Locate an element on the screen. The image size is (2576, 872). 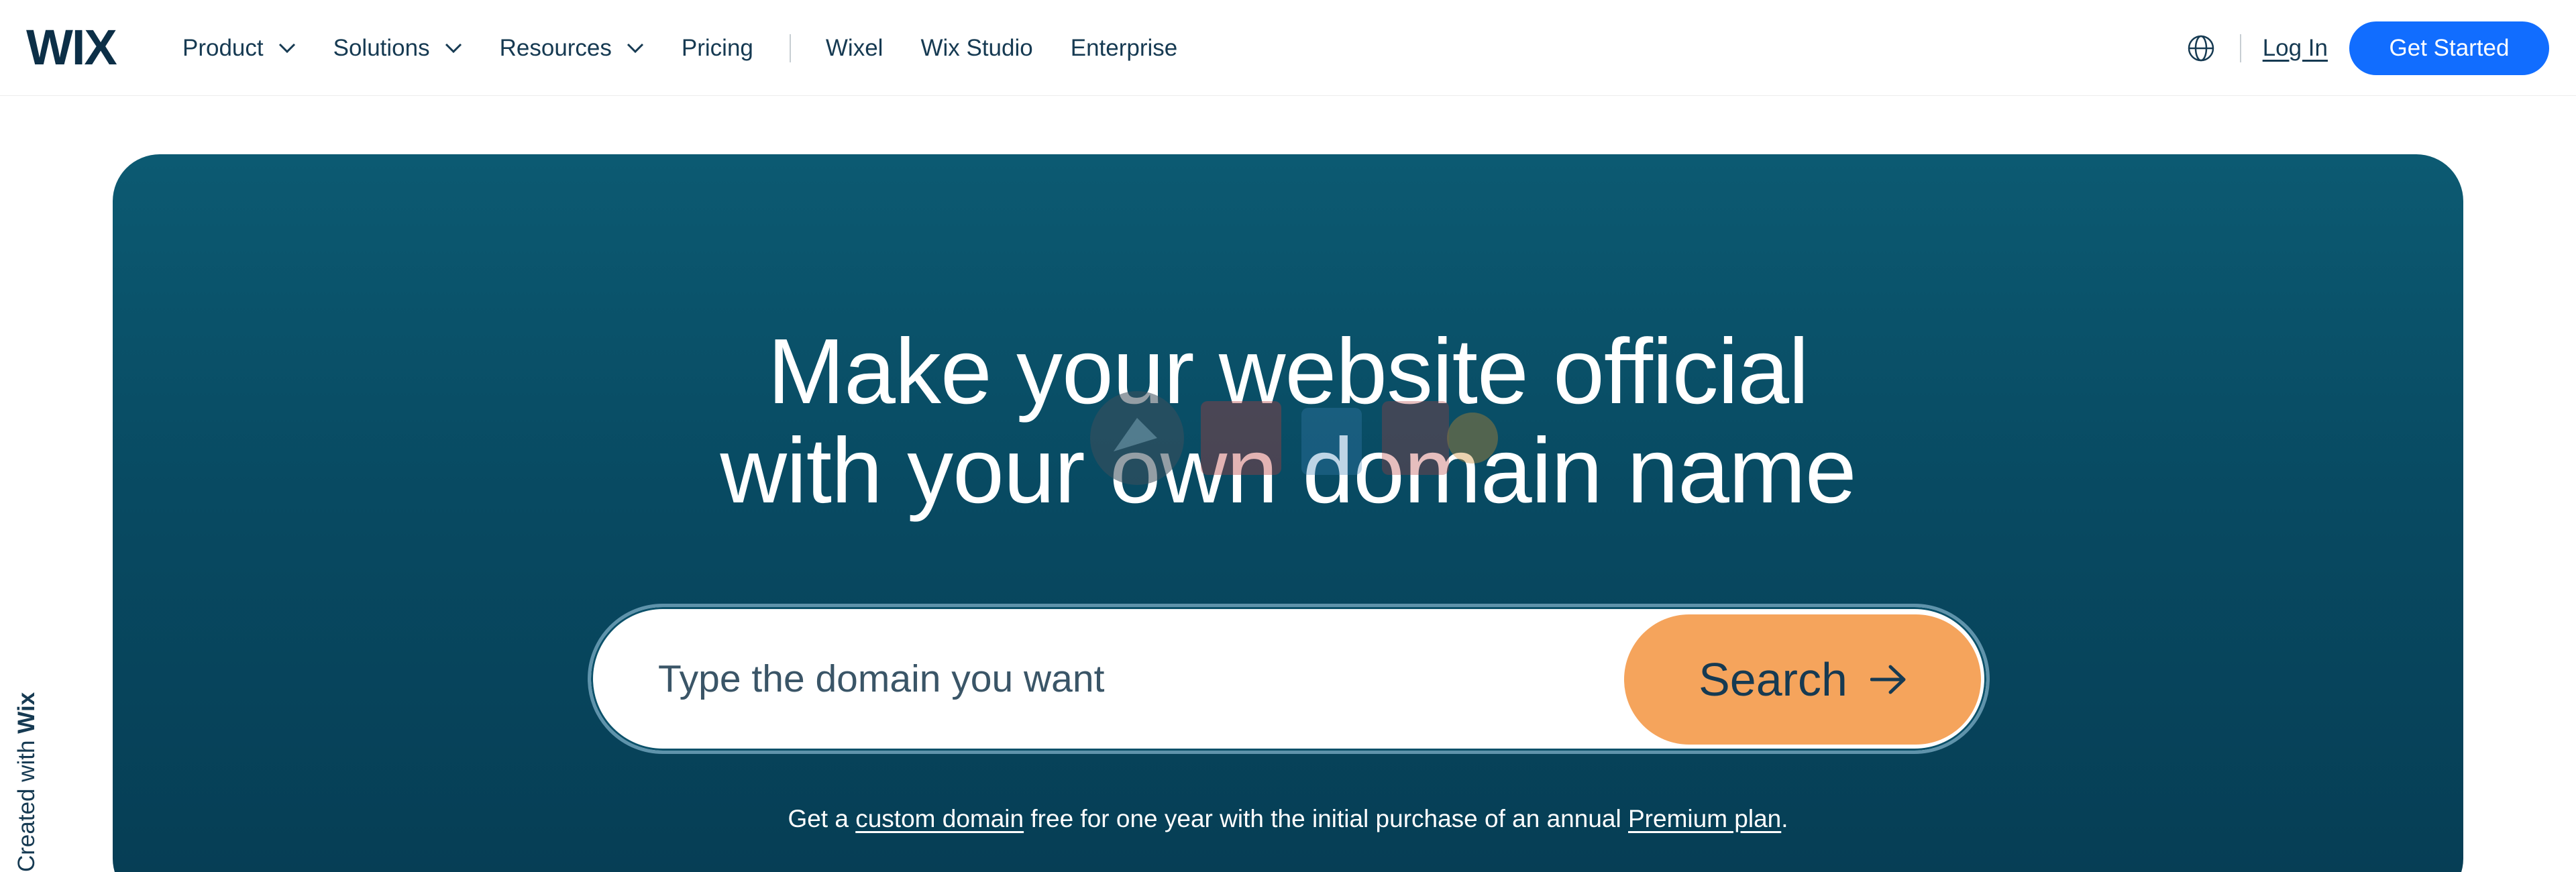
badge-brand: Wix is located at coordinates (26, 713).